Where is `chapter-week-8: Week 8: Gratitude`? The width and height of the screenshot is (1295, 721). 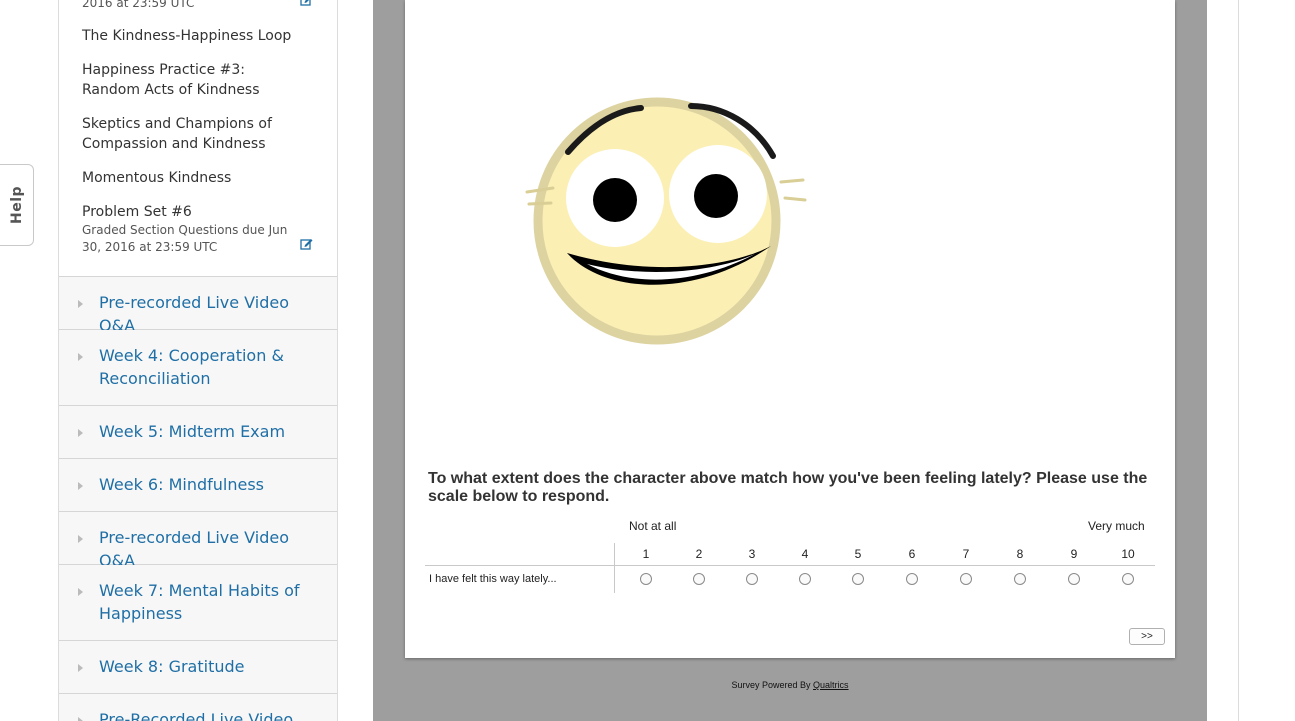
chapter-week-8: Week 8: Gratitude is located at coordinates (198, 667).